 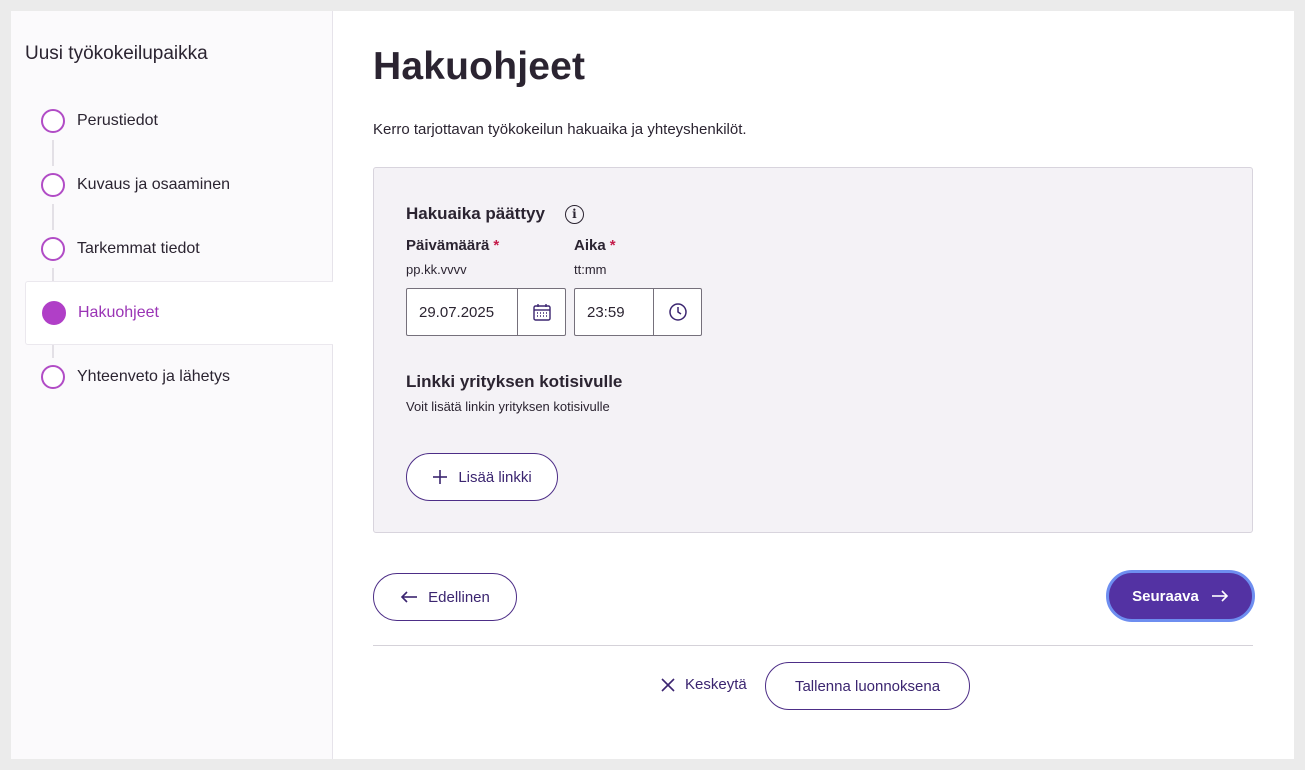 I want to click on date-input: 29.07.2025, so click(x=486, y=312).